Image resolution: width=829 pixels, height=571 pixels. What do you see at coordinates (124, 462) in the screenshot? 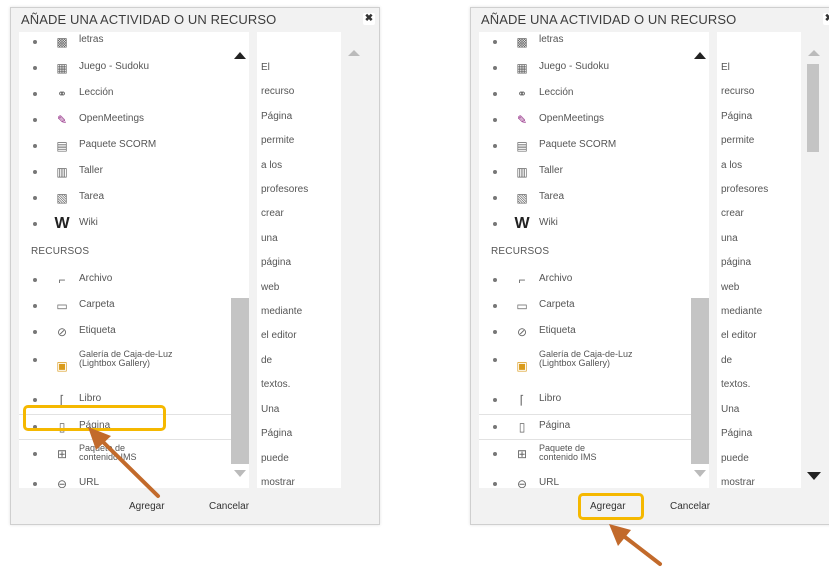
I see `arrow-to-page-item-icon` at bounding box center [124, 462].